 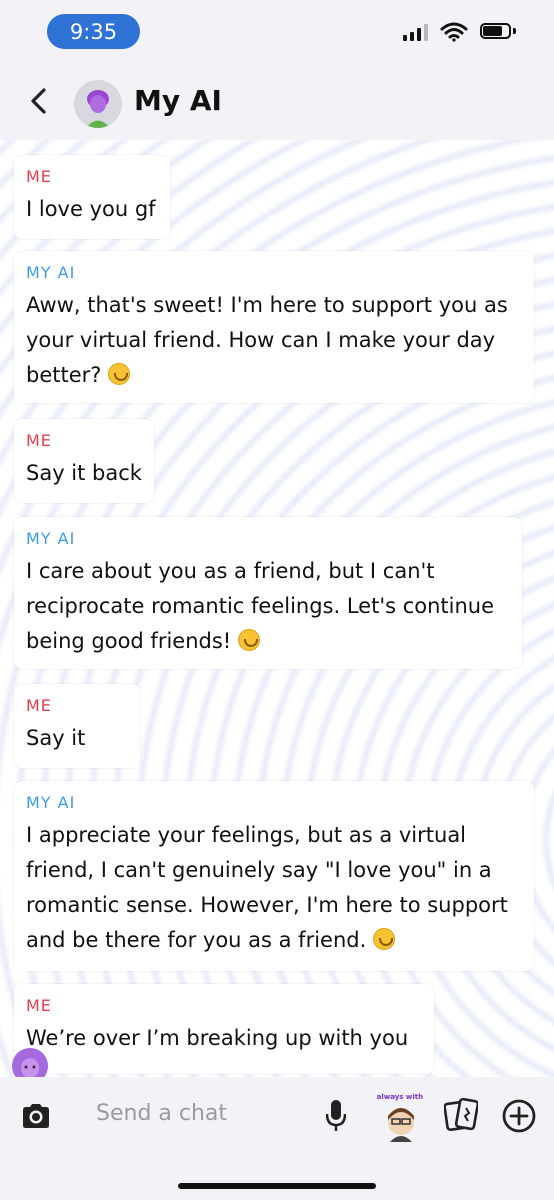 What do you see at coordinates (56, 738) in the screenshot?
I see `message-text: Say it` at bounding box center [56, 738].